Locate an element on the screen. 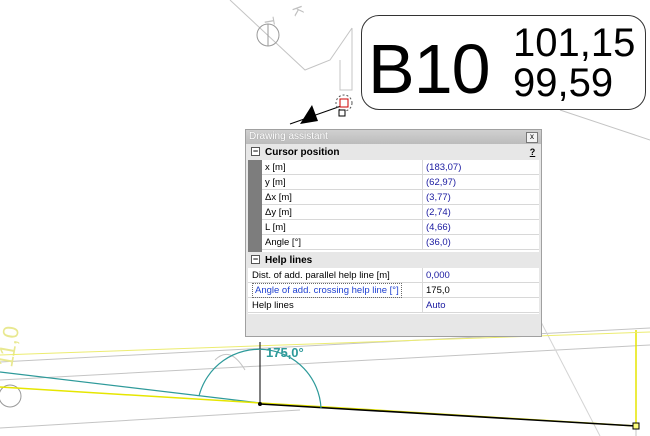  point-label-callout: B10 101,15 99,59 is located at coordinates (503, 62).